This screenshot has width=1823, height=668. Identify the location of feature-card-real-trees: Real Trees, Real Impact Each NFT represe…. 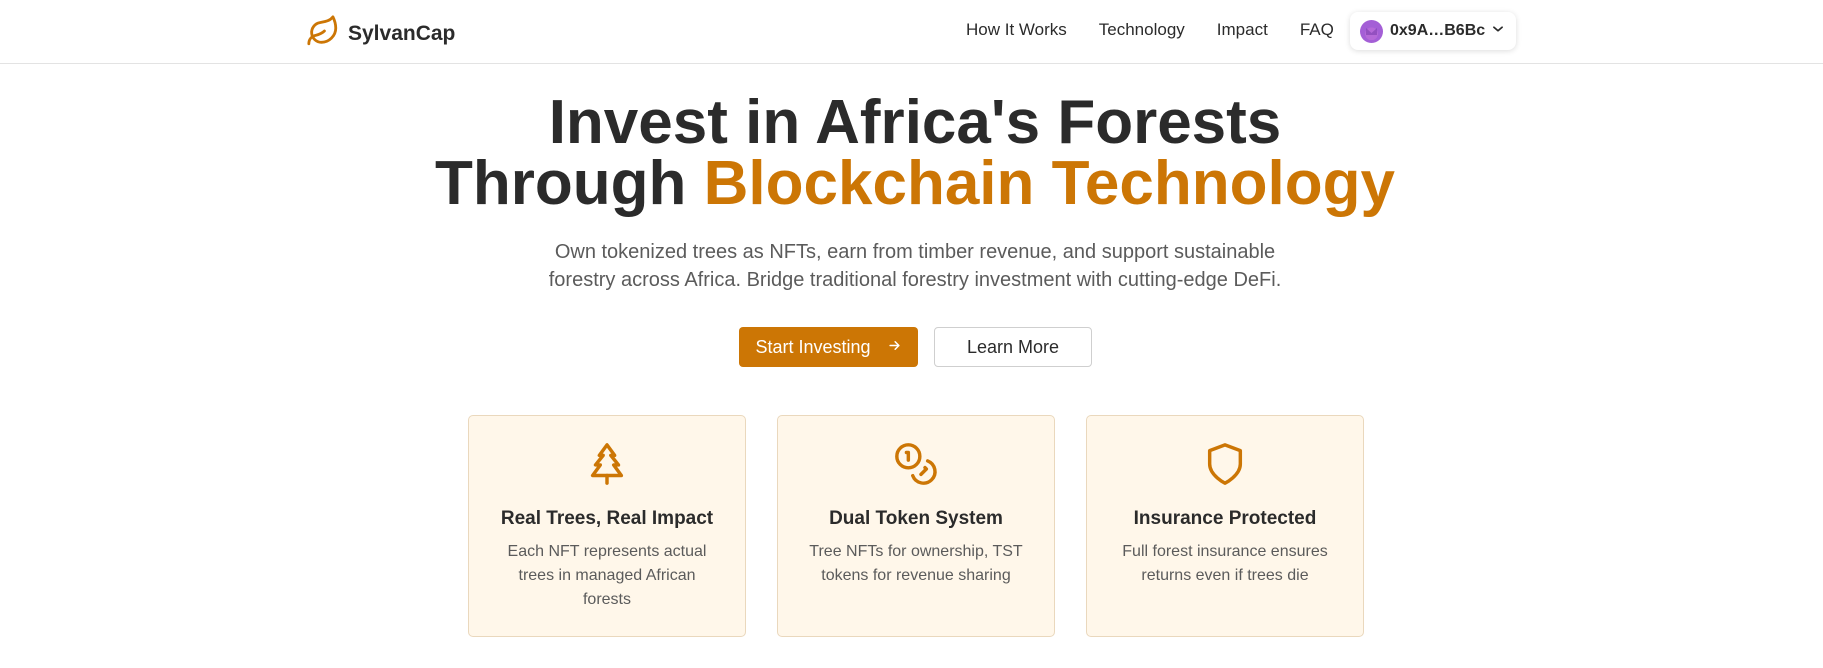
(607, 526).